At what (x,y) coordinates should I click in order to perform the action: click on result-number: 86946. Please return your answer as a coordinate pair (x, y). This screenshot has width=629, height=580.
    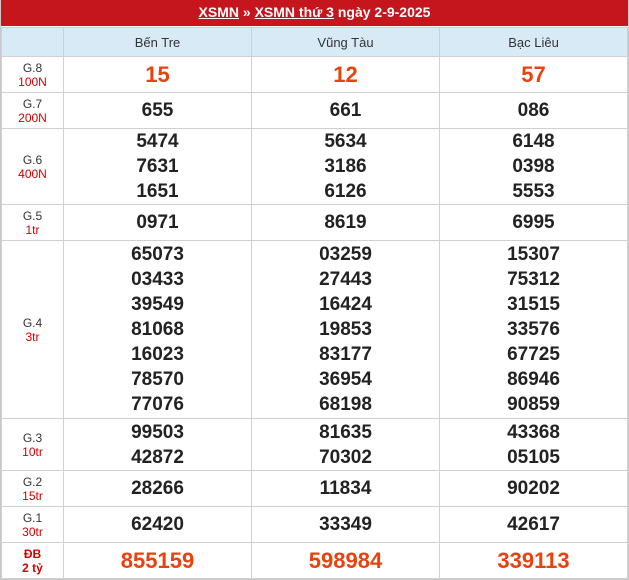
    Looking at the image, I should click on (533, 379).